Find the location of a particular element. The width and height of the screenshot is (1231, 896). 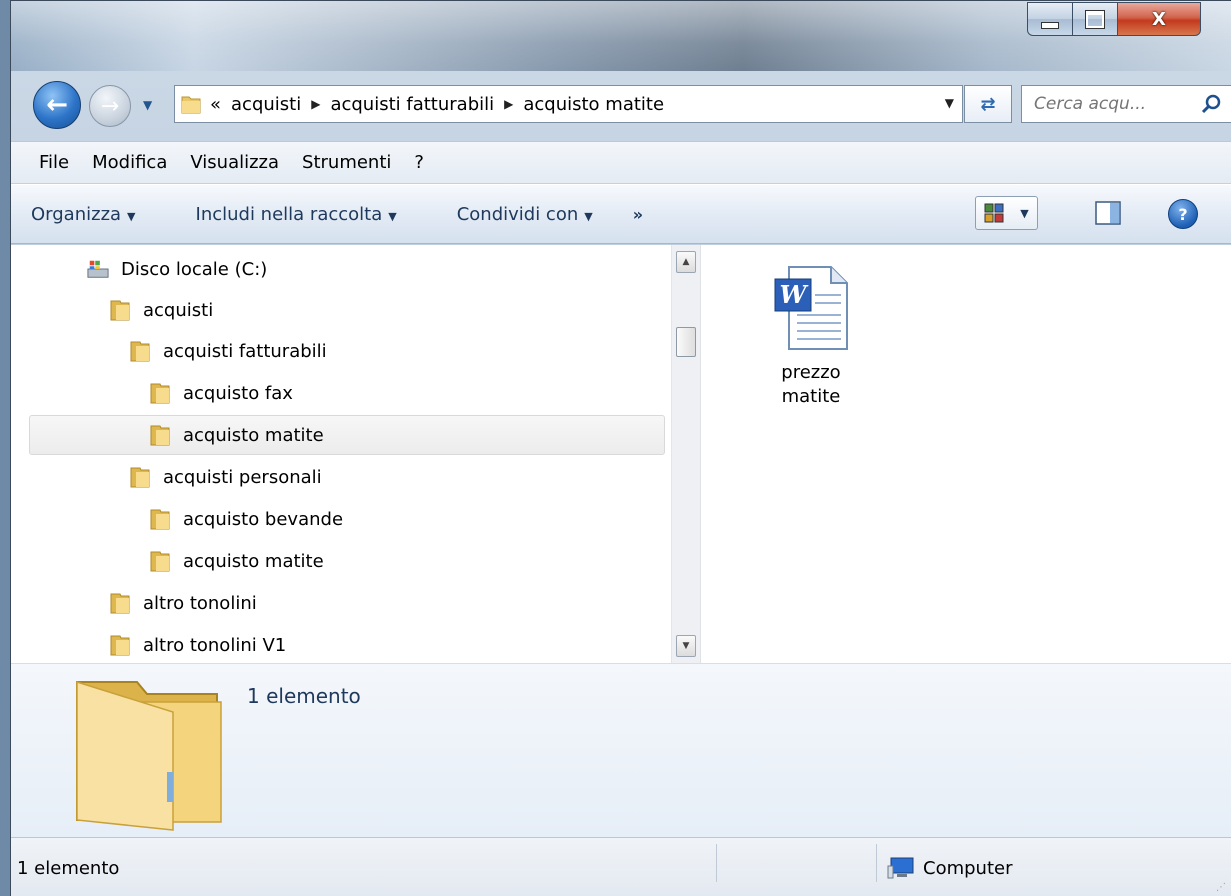

tree-label: altro tonolini V1 is located at coordinates (215, 645).